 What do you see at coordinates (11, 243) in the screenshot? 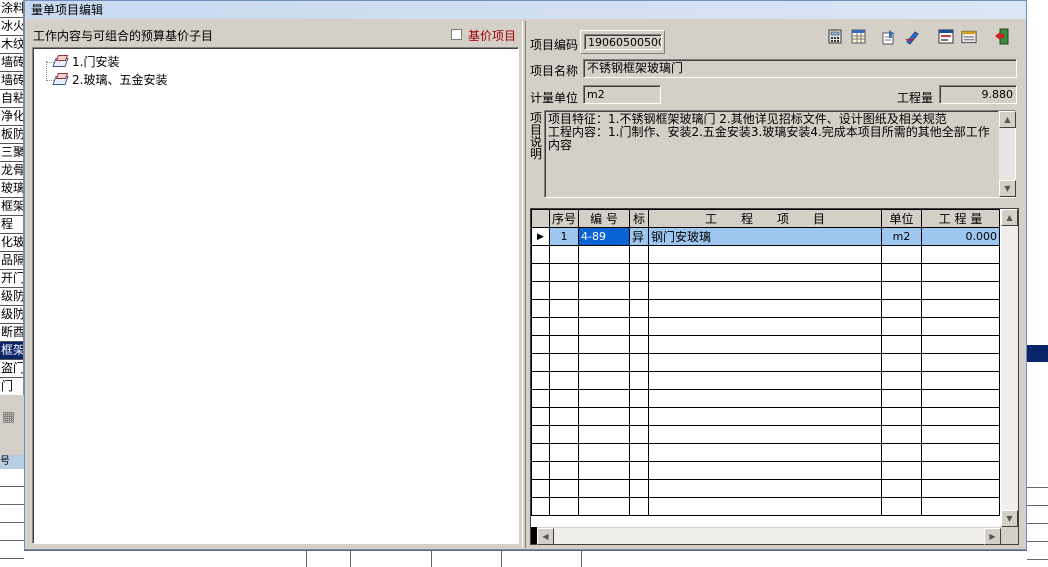
I see `background-list-item: 化玻` at bounding box center [11, 243].